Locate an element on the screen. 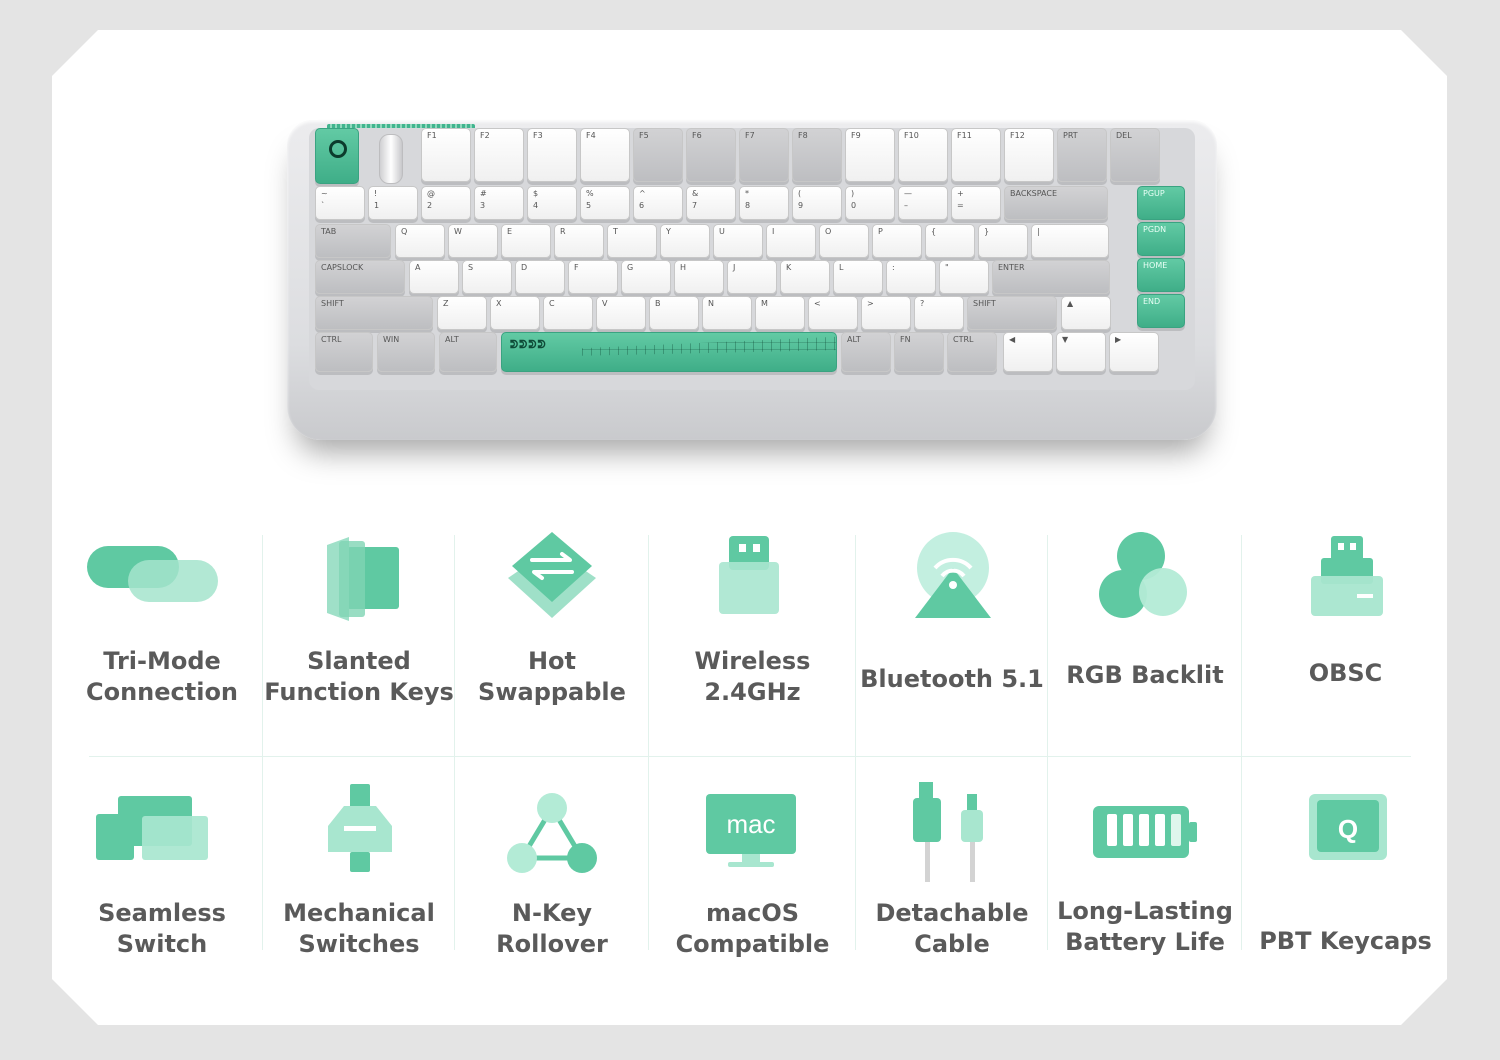  key-tab: TAB is located at coordinates (353, 241).